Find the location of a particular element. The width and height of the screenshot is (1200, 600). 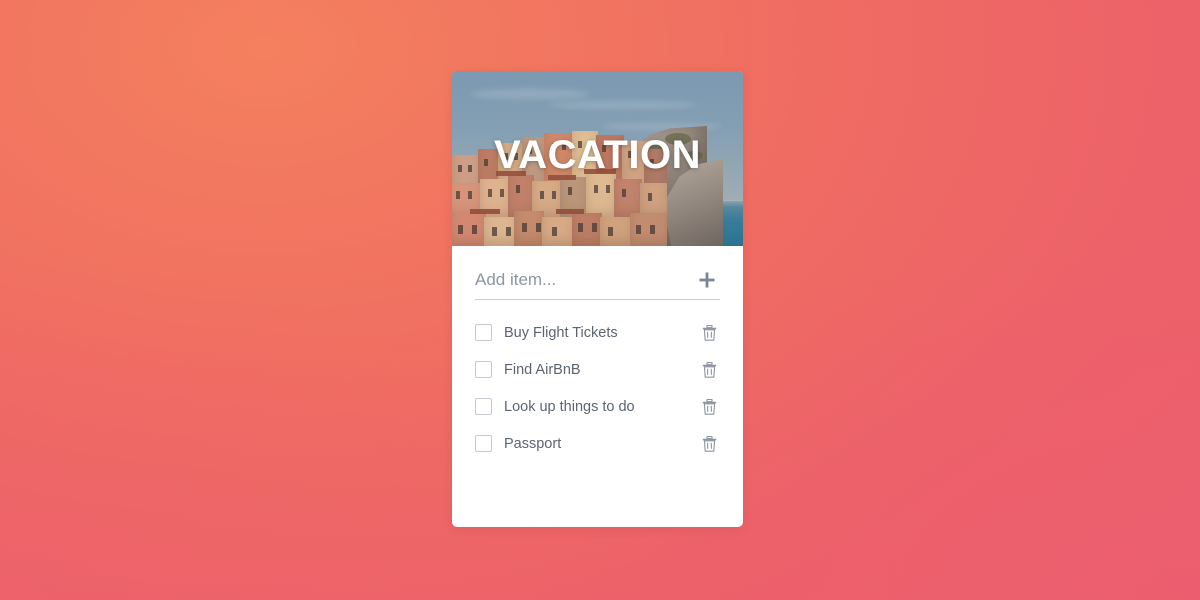

hero-title: VACATION is located at coordinates (597, 155).